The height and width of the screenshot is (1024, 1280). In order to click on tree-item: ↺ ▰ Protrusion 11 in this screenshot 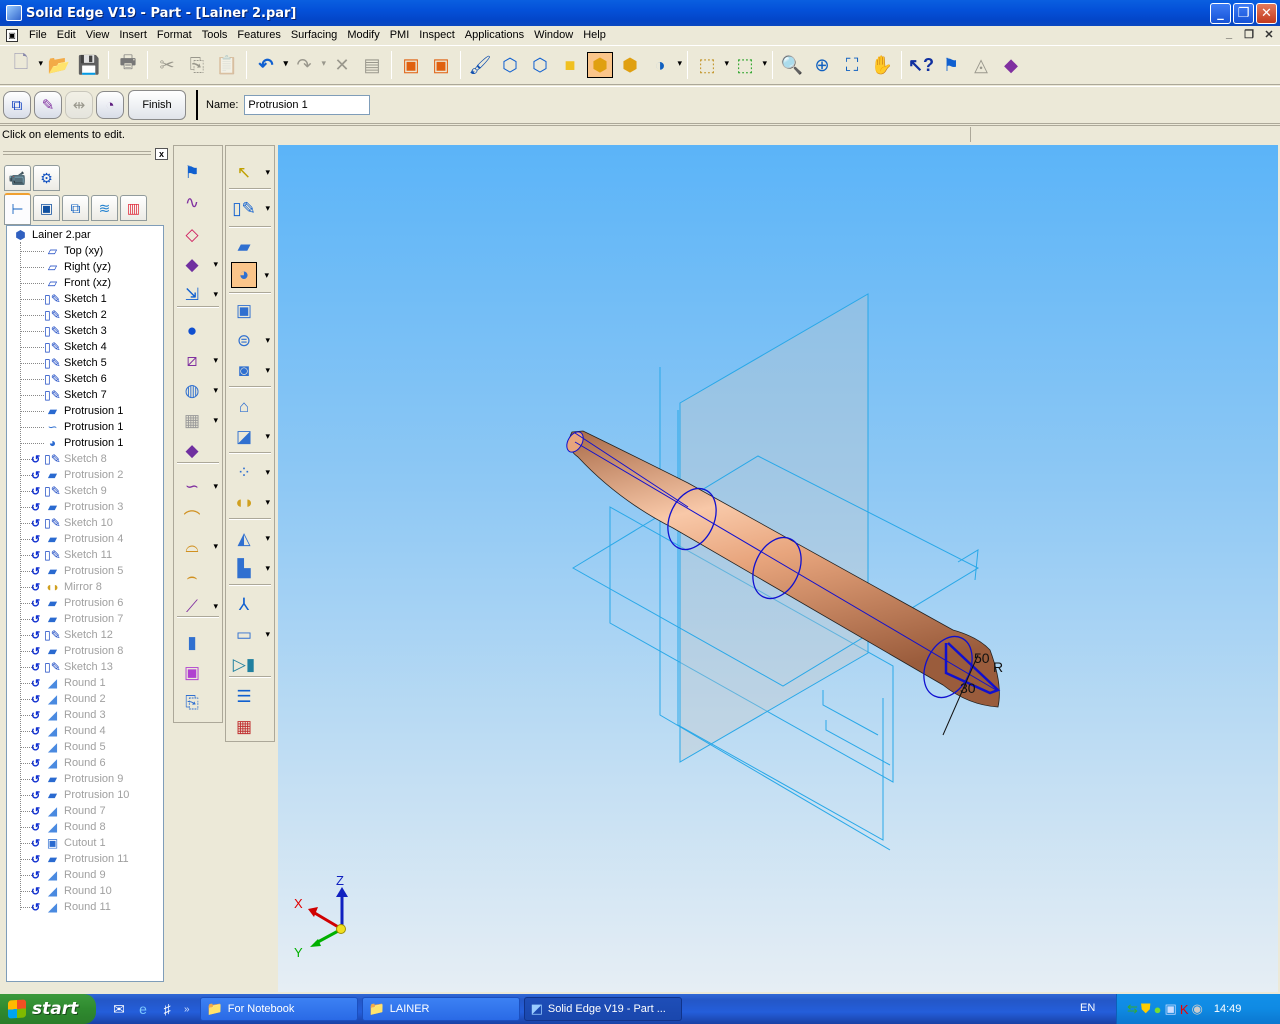, I will do `click(80, 859)`.